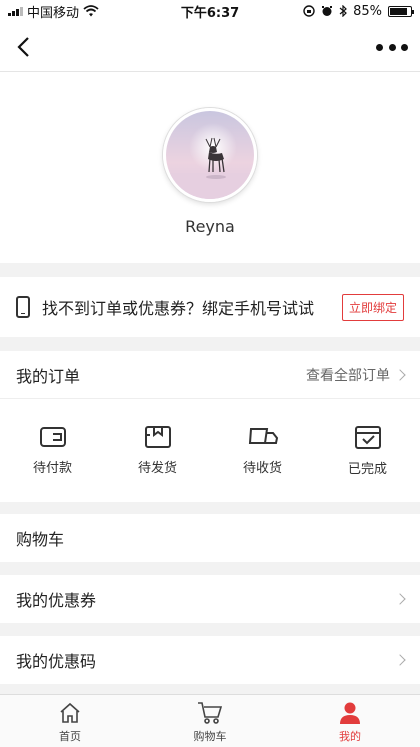 This screenshot has width=420, height=747. Describe the element at coordinates (309, 11) in the screenshot. I see `orientation-lock-icon` at that location.